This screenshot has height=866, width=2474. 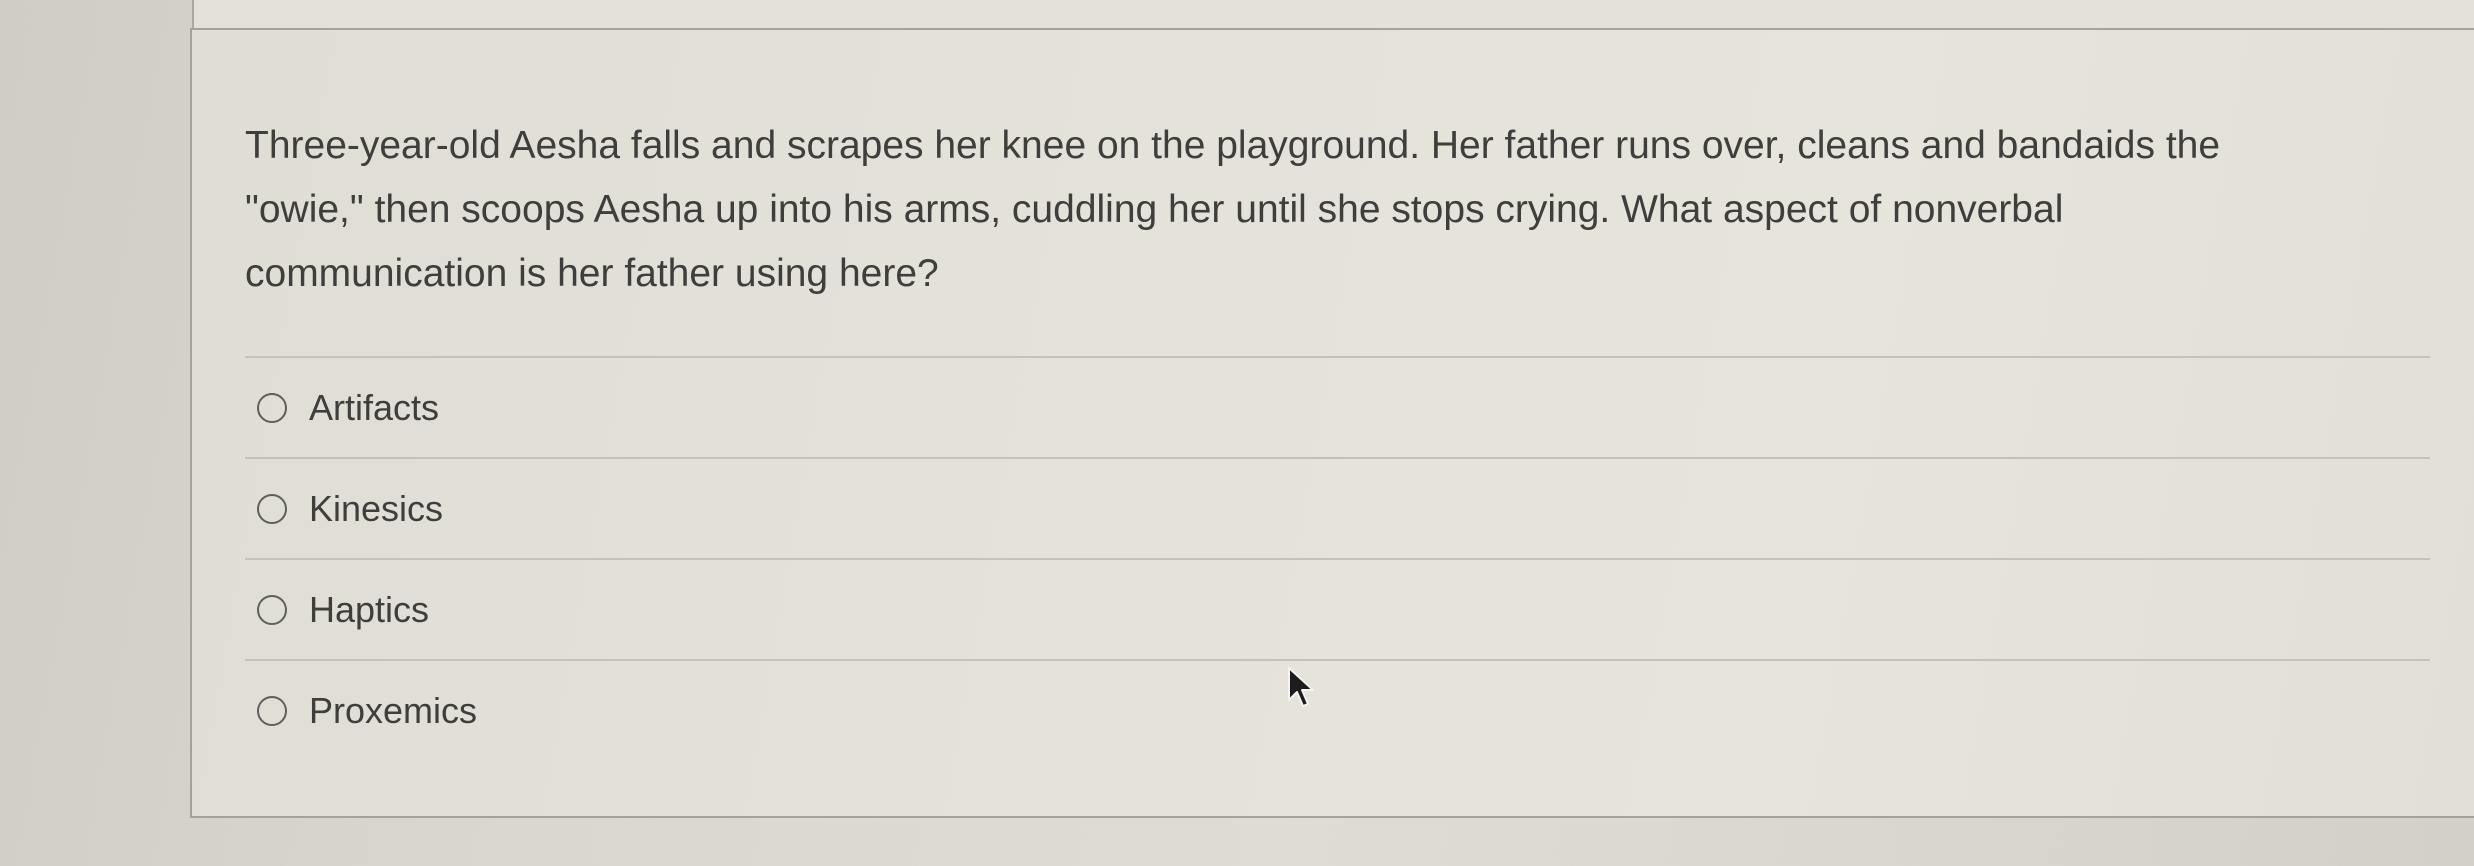 What do you see at coordinates (1337, 406) in the screenshot?
I see `option-artifacts: Artifacts` at bounding box center [1337, 406].